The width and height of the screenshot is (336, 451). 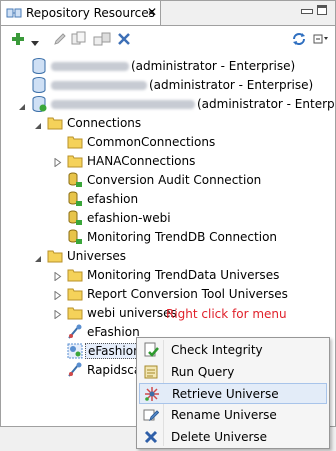 I want to click on tree-item-connection: Monitoring TrendDB Connection, so click(x=168, y=238).